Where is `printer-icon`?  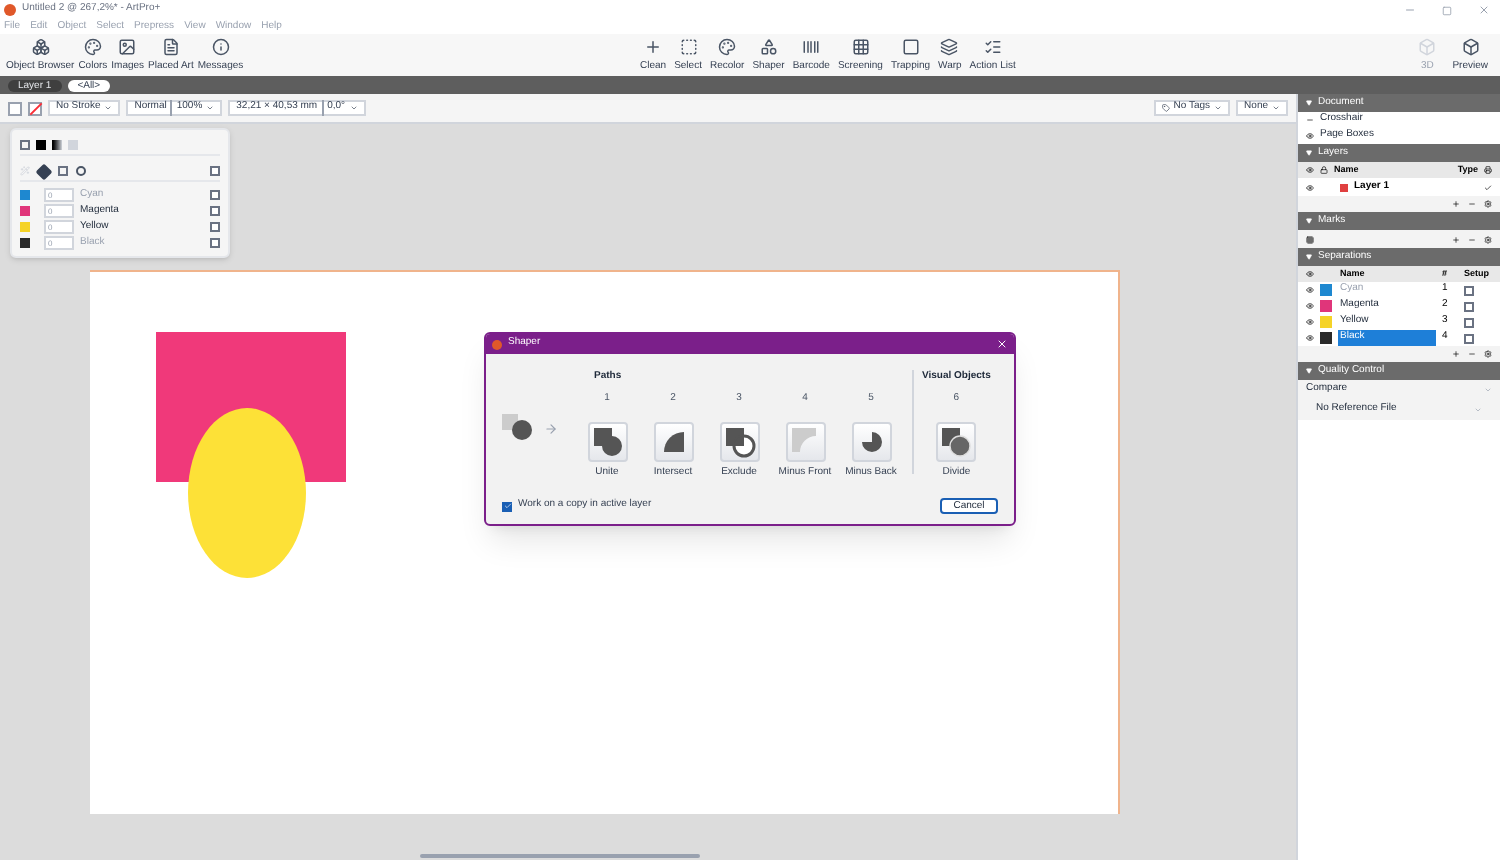
printer-icon is located at coordinates (1488, 170).